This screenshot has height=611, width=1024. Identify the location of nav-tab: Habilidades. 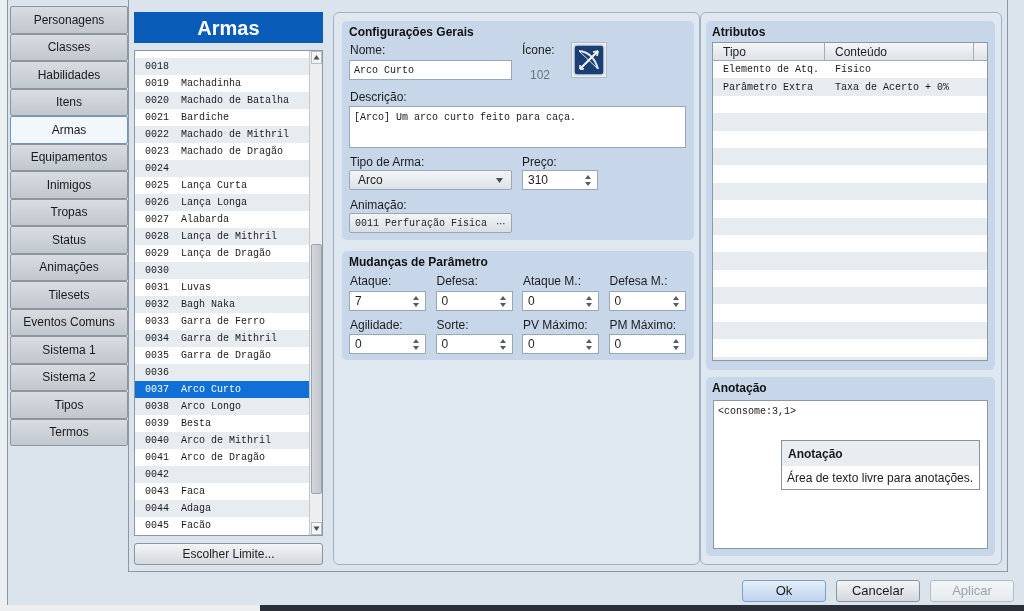
(69, 75).